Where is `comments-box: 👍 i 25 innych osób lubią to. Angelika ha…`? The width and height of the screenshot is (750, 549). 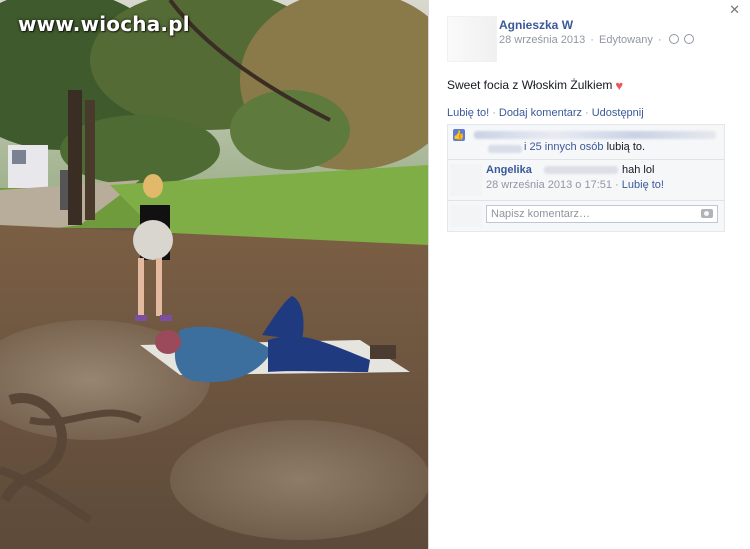
comments-box: 👍 i 25 innych osób lubią to. Angelika ha… is located at coordinates (586, 178).